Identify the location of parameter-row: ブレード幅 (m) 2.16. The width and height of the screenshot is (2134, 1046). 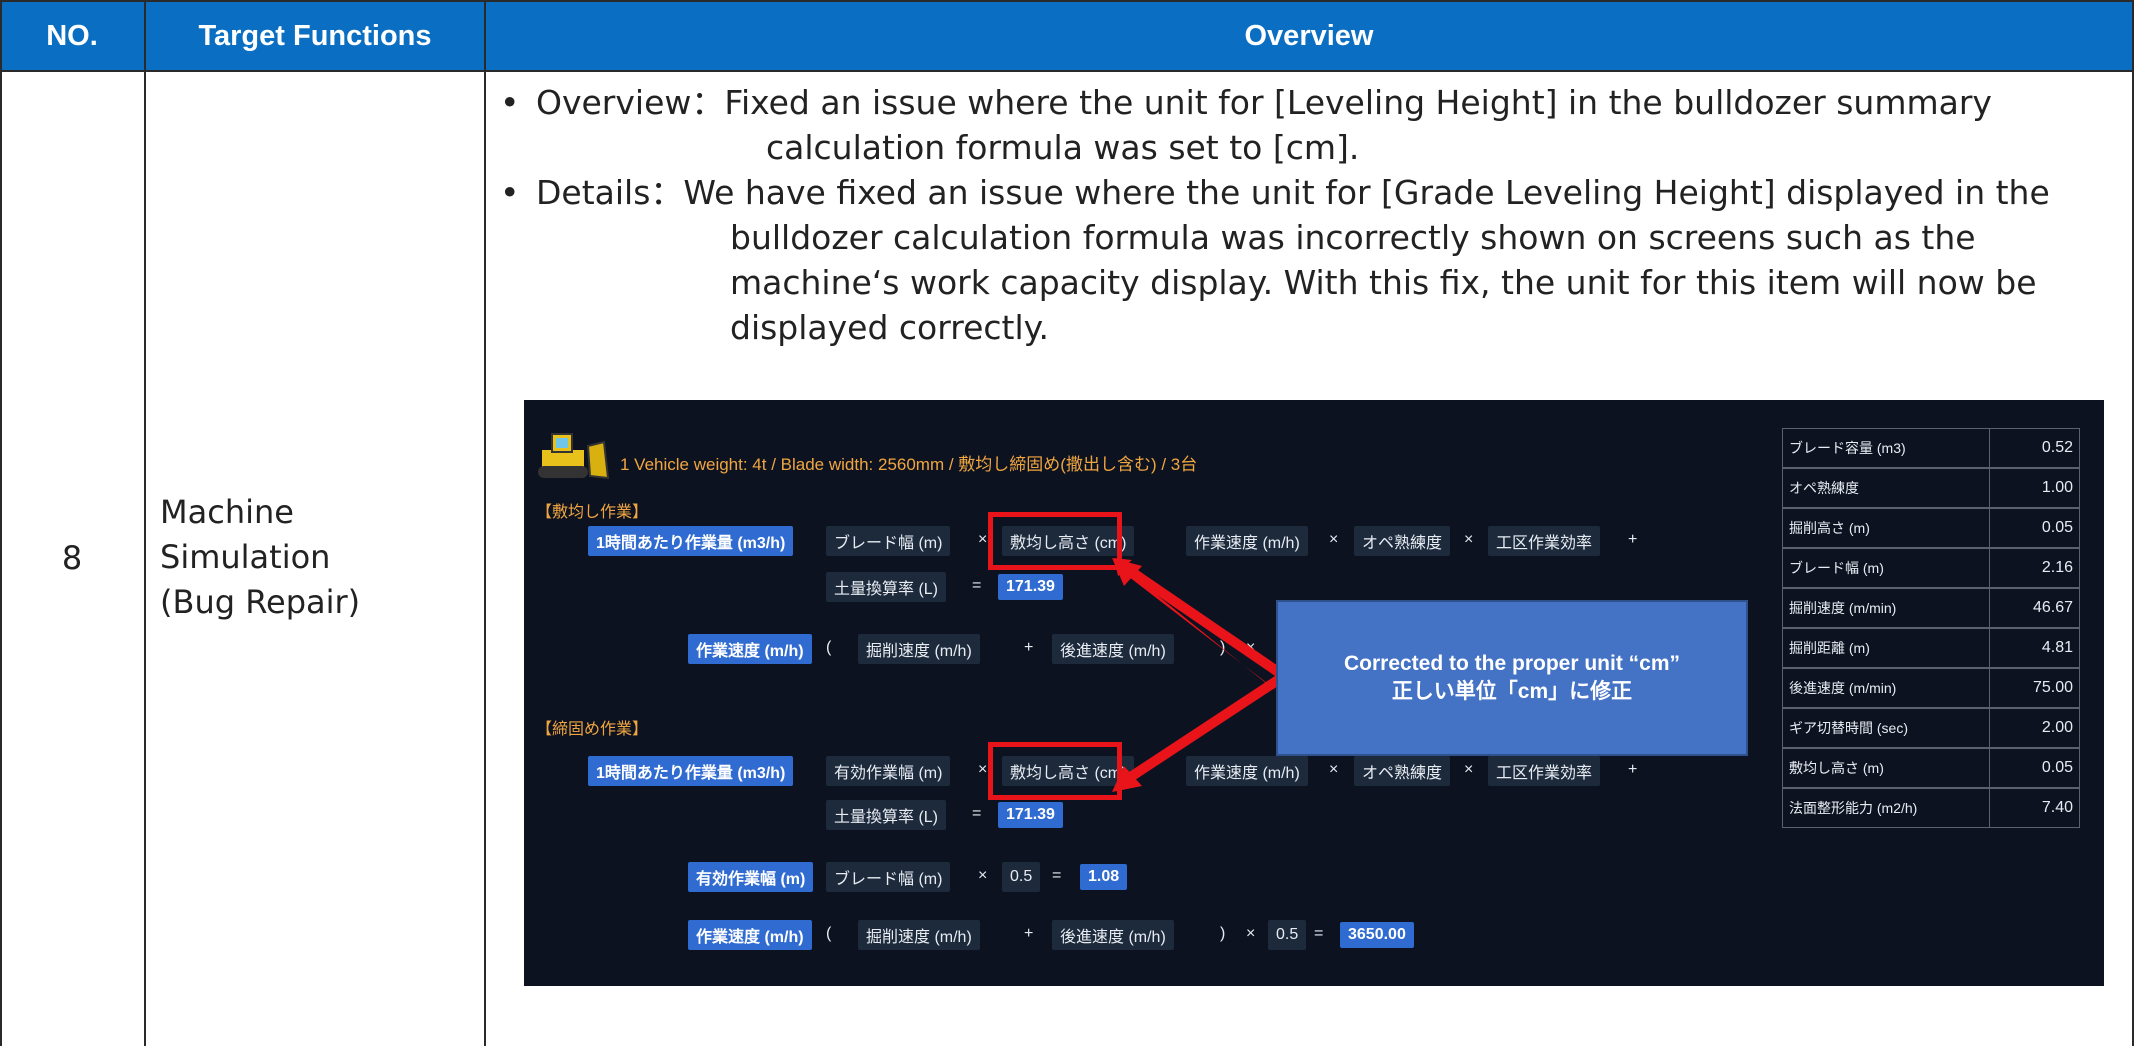
(1932, 568).